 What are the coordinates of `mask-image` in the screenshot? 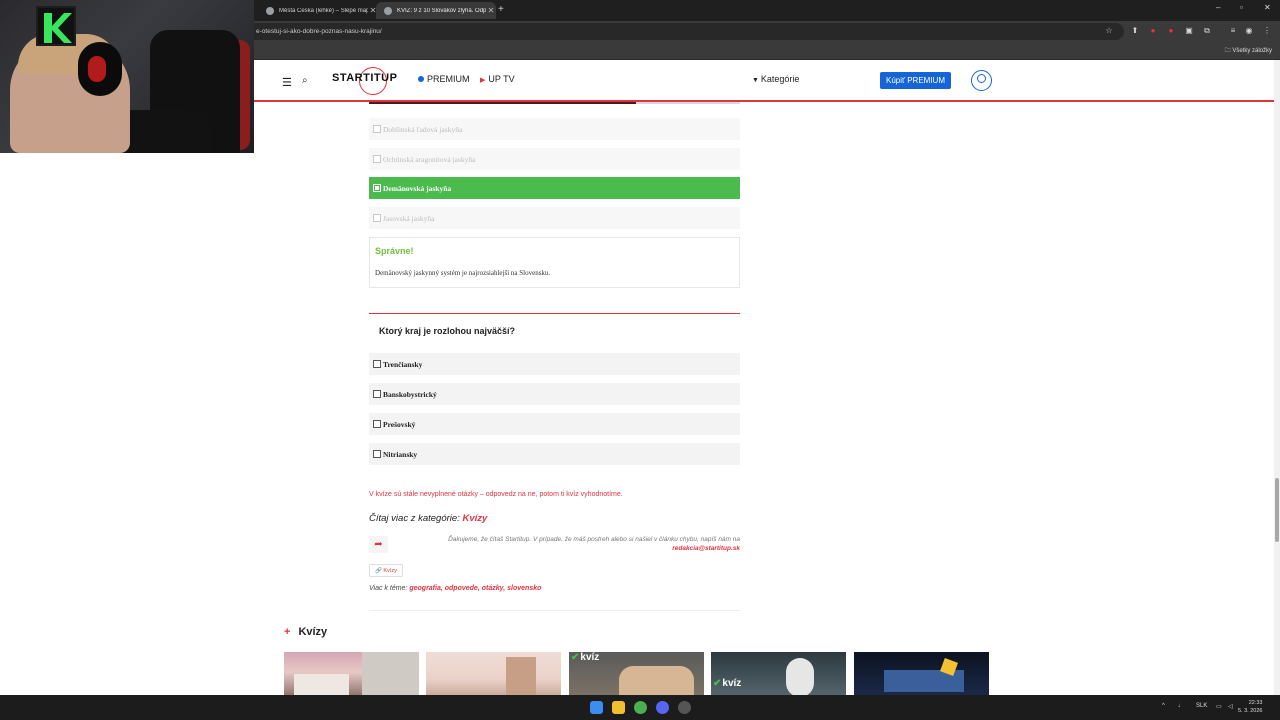 It's located at (800, 676).